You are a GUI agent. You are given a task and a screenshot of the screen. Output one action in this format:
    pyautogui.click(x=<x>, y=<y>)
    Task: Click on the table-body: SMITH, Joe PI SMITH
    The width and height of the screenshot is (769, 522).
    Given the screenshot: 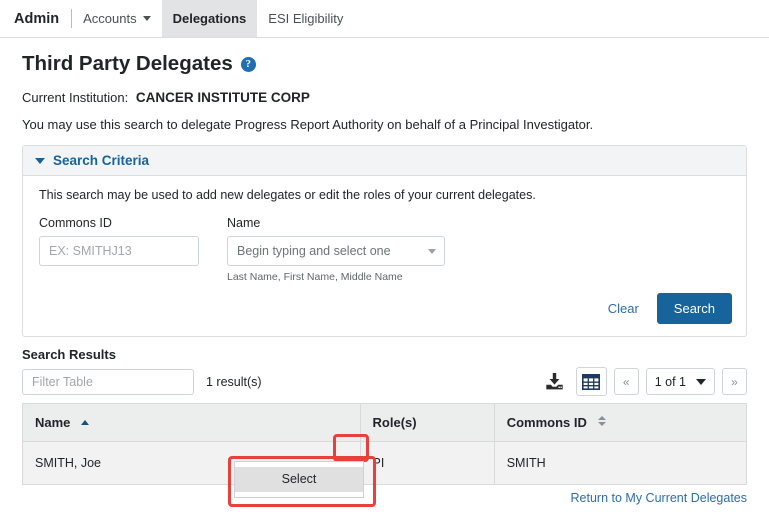 What is the action you would take?
    pyautogui.click(x=385, y=463)
    